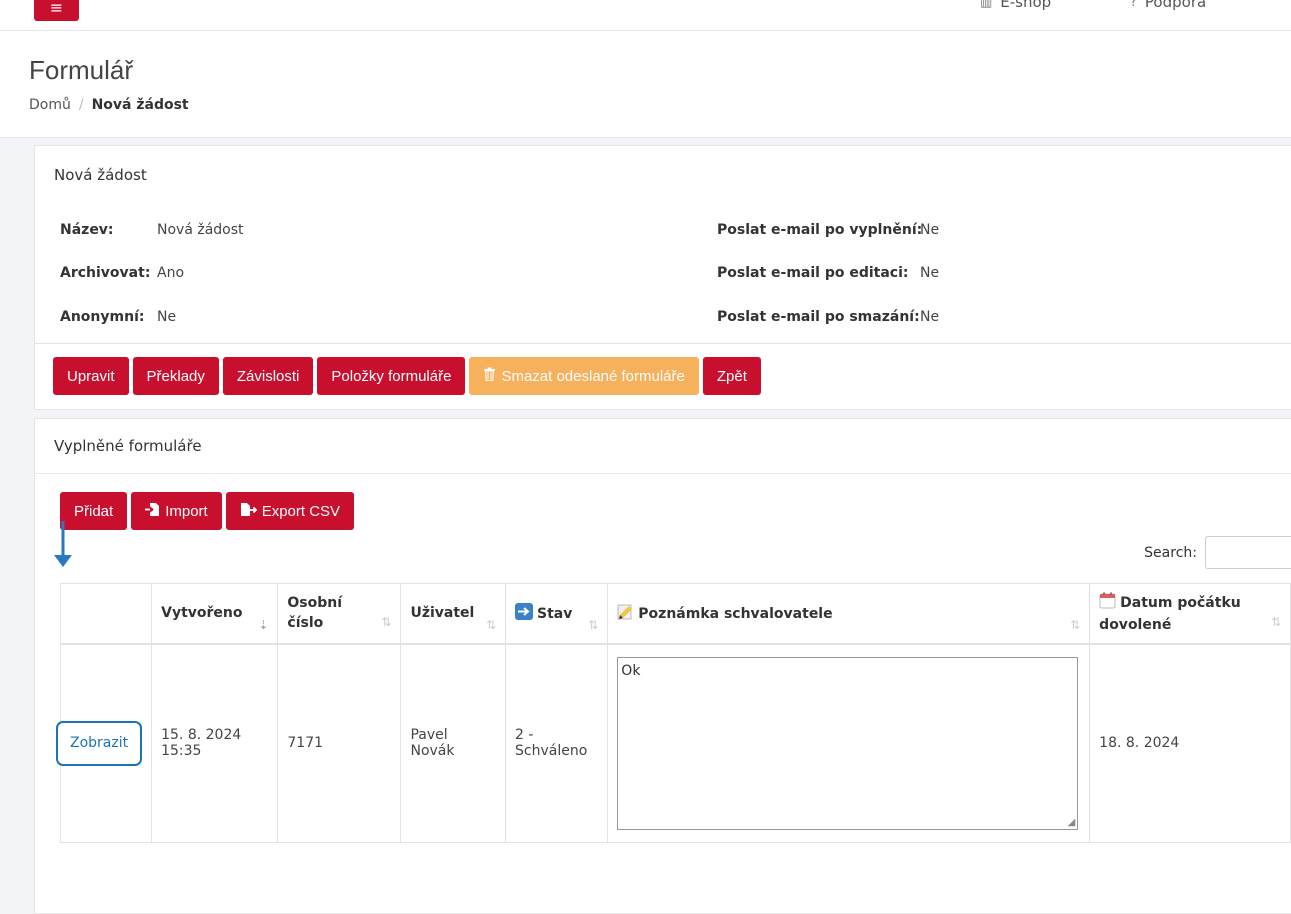 Image resolution: width=1291 pixels, height=914 pixels. I want to click on edit-button-label: Upravit, so click(91, 376).